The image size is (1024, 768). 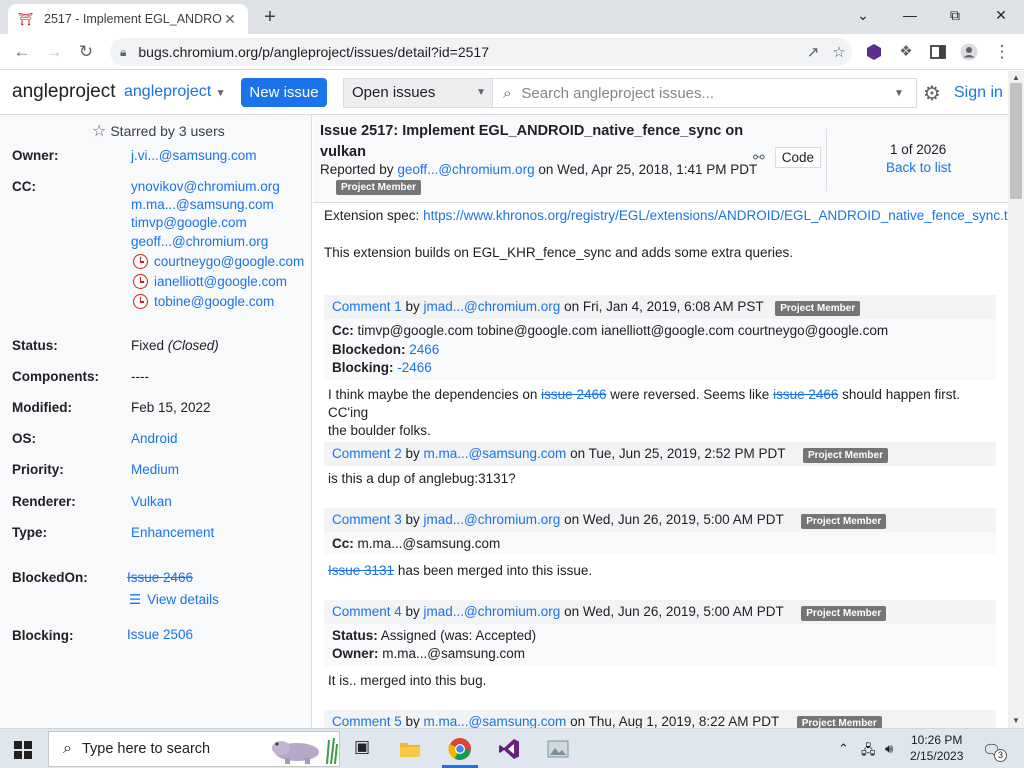 I want to click on close-window-button: ✕, so click(x=1001, y=15).